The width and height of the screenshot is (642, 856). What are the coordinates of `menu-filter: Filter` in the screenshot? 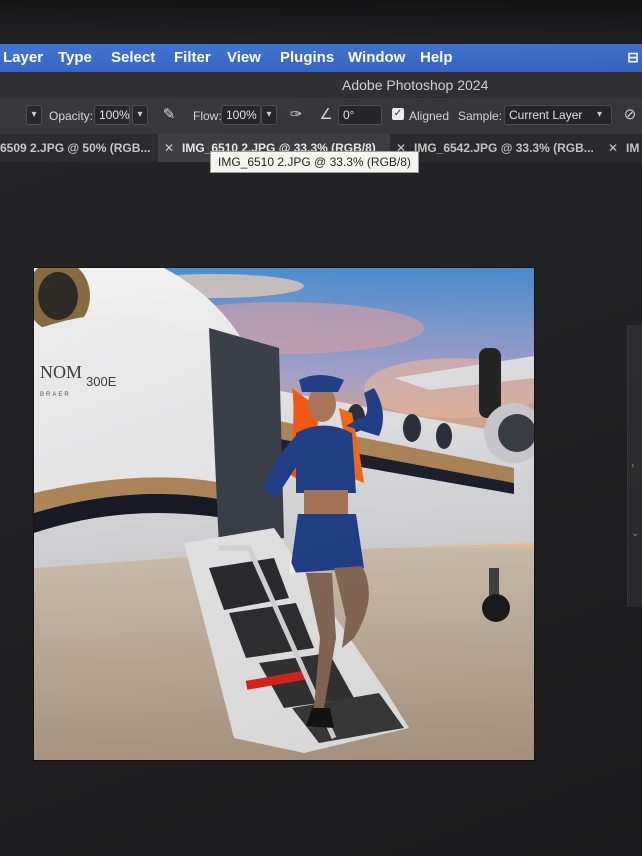 It's located at (192, 57).